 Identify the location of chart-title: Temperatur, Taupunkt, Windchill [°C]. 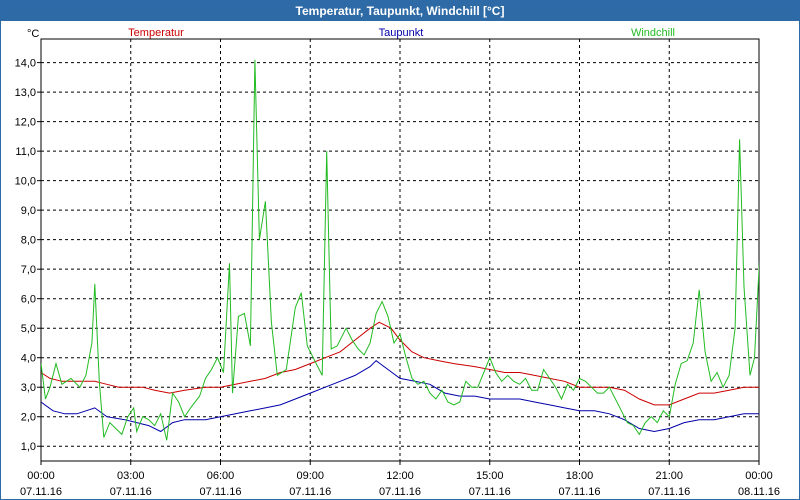
(400, 11).